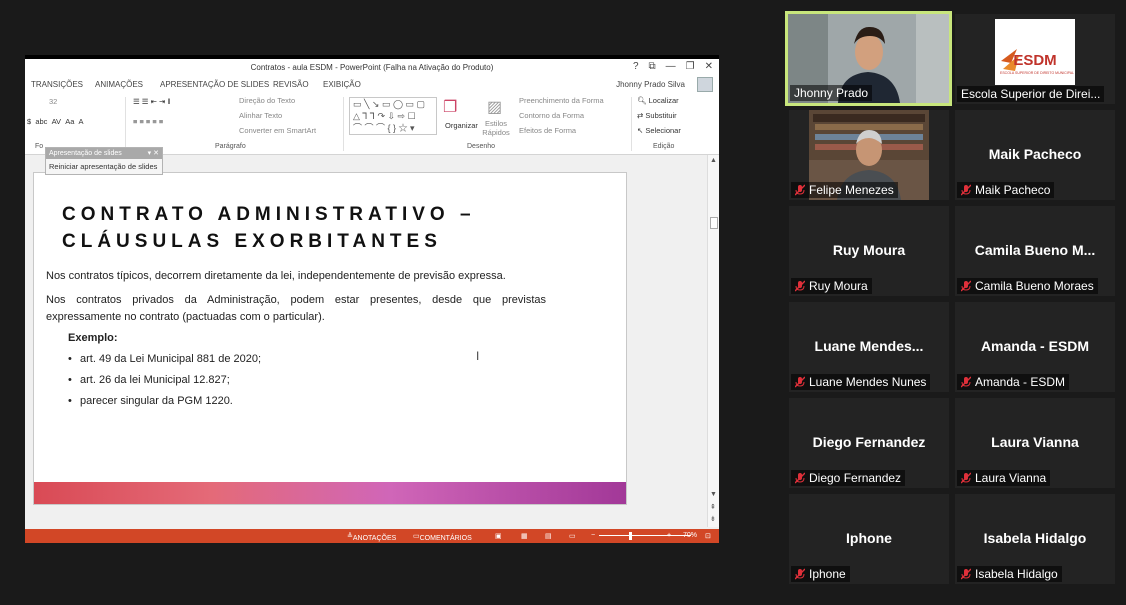  I want to click on zoom-level: 70%, so click(690, 535).